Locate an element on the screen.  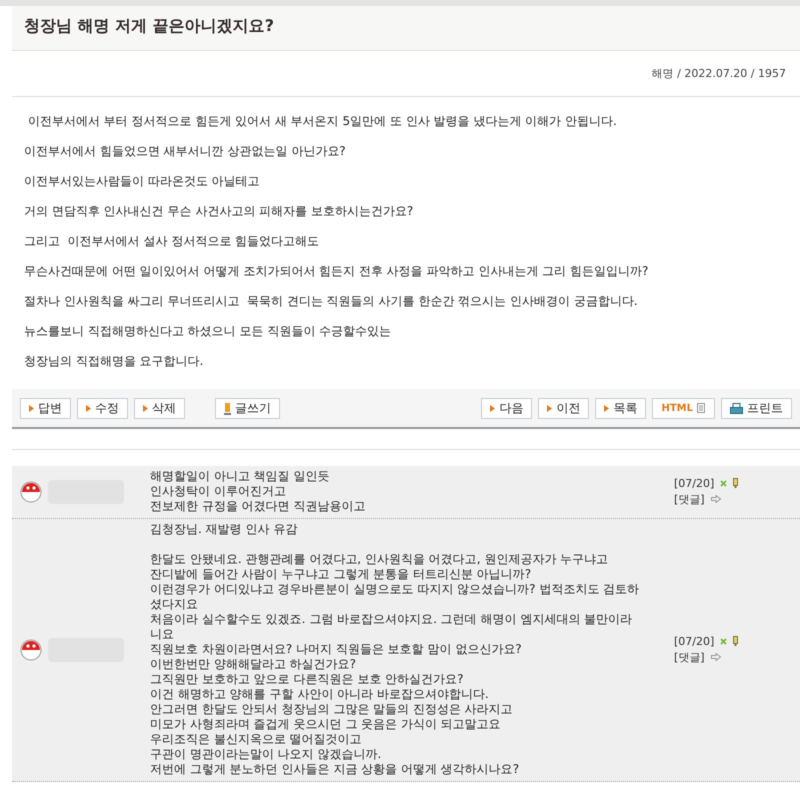
comment-heading: 김청장님. 재발령 인사 유감 is located at coordinates (224, 529).